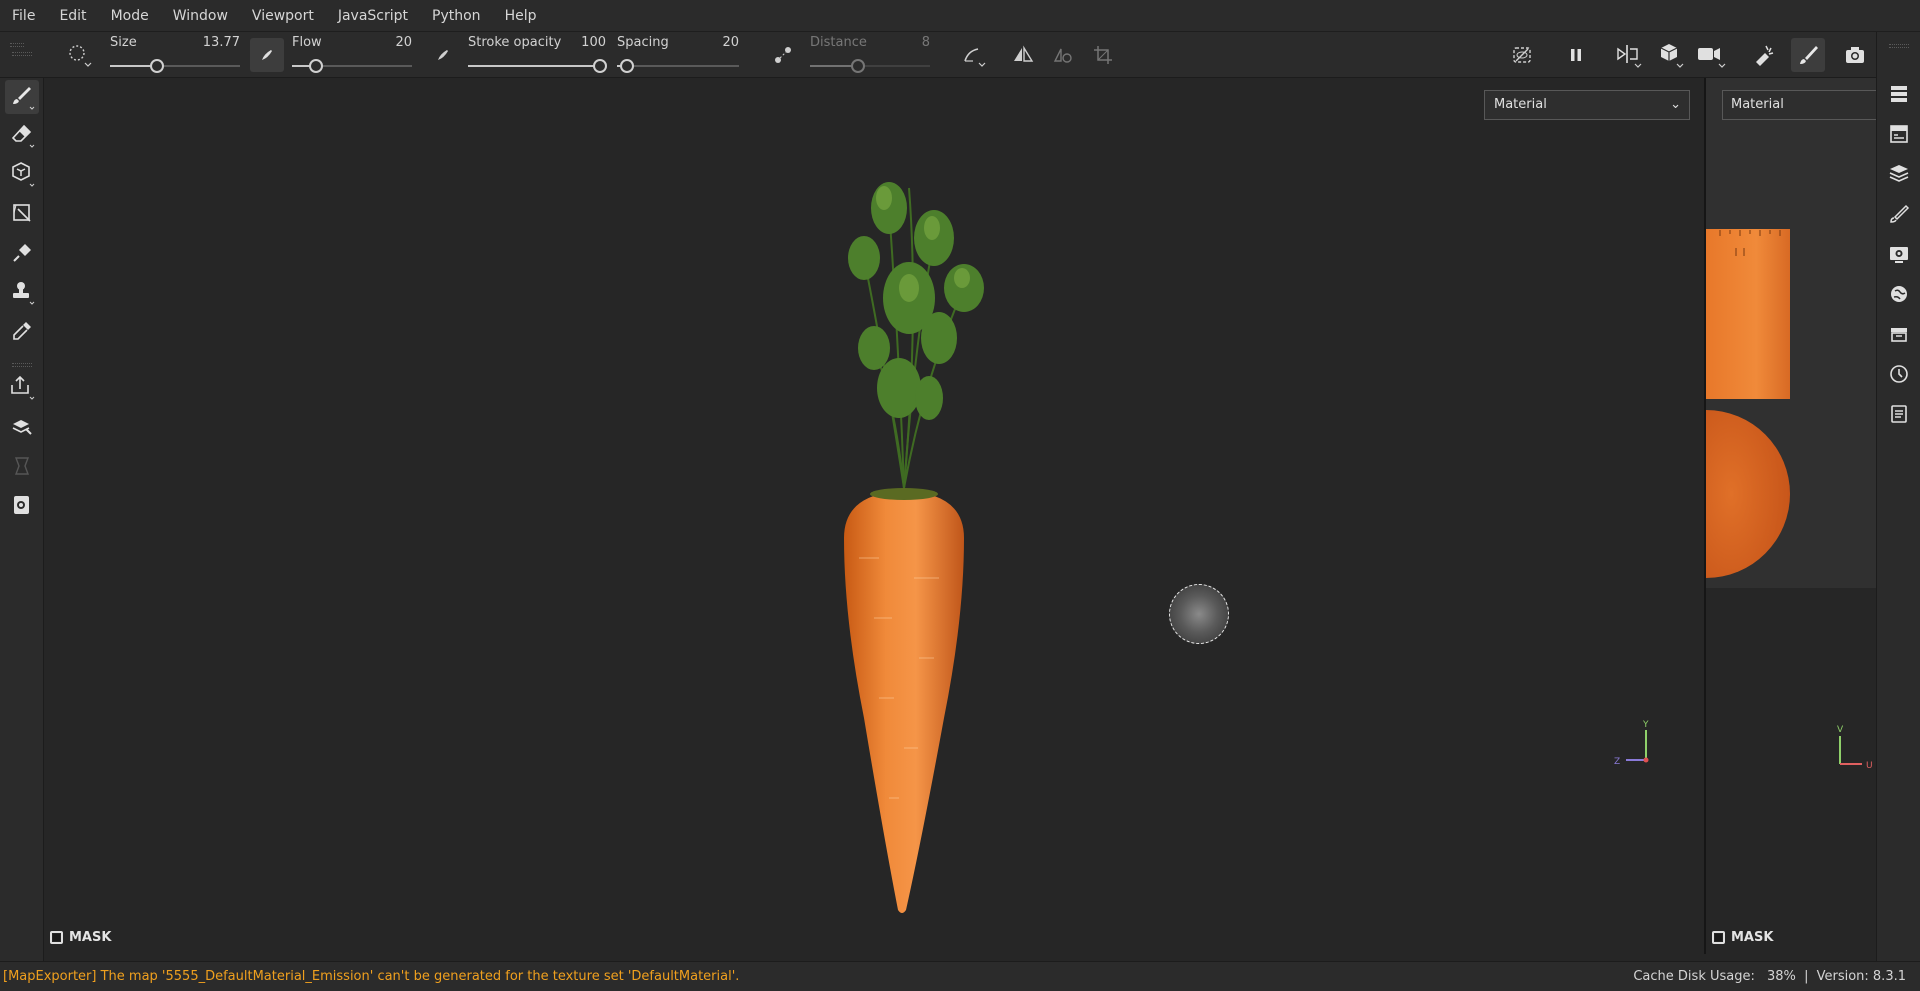  Describe the element at coordinates (72, 16) in the screenshot. I see `menu-edit: Edit` at that location.